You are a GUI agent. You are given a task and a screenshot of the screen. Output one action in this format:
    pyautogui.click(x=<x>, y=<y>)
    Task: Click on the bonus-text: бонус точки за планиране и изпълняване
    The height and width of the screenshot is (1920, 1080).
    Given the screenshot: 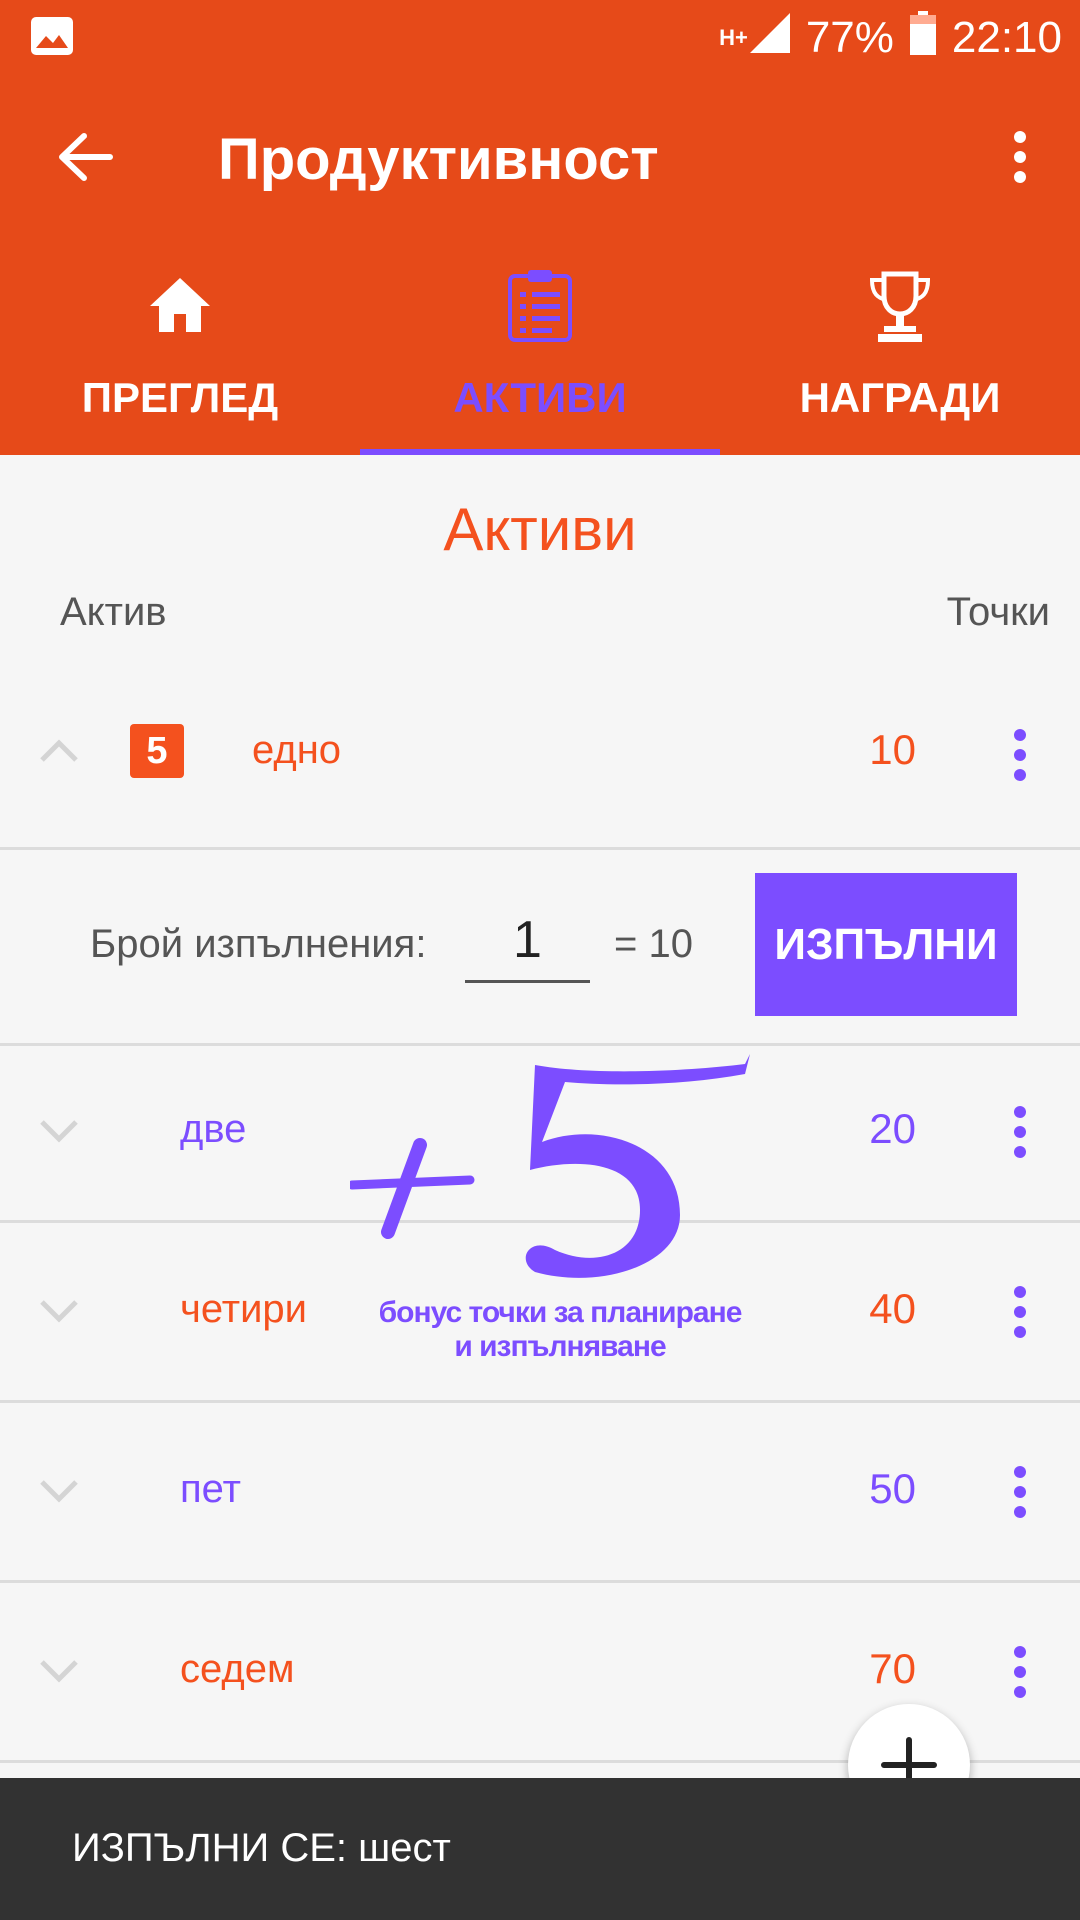 What is the action you would take?
    pyautogui.click(x=560, y=1330)
    